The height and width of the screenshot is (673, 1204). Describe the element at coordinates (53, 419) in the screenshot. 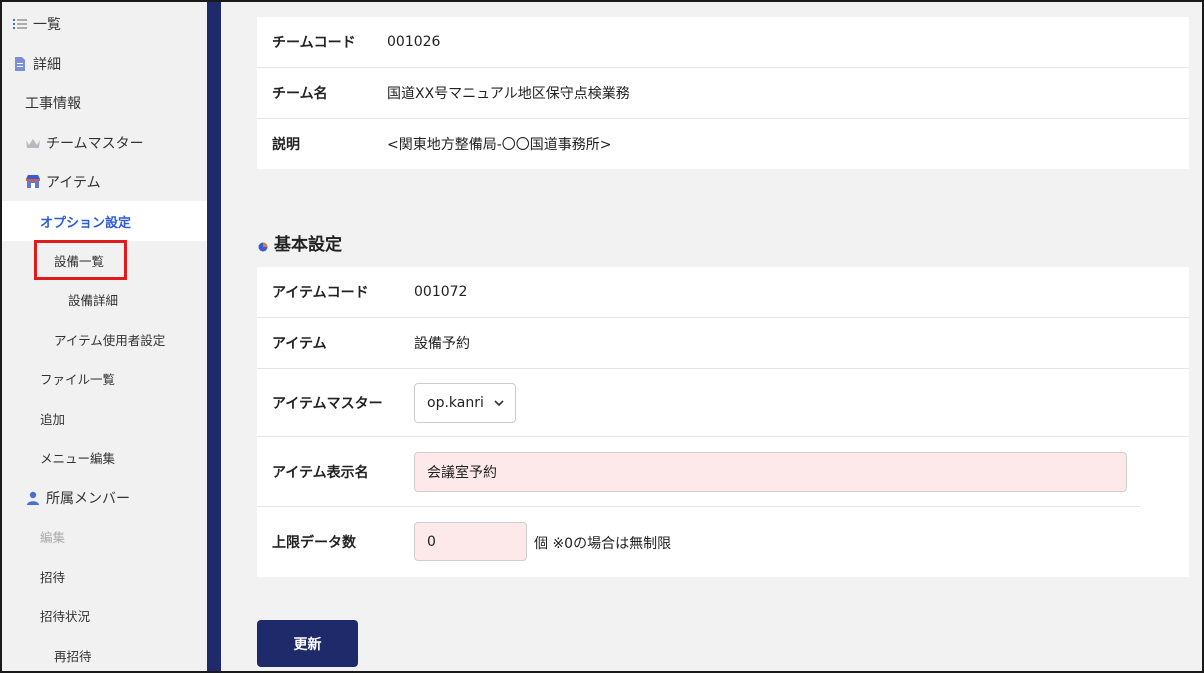

I see `sidebar-item-label: 追加` at that location.